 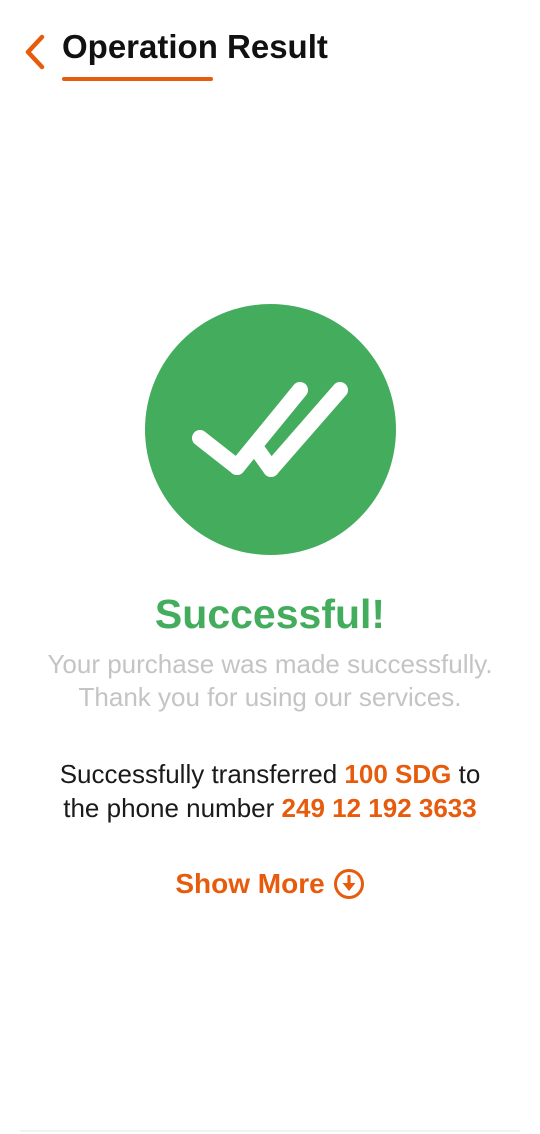 What do you see at coordinates (195, 46) in the screenshot?
I see `page-title: Operation Result` at bounding box center [195, 46].